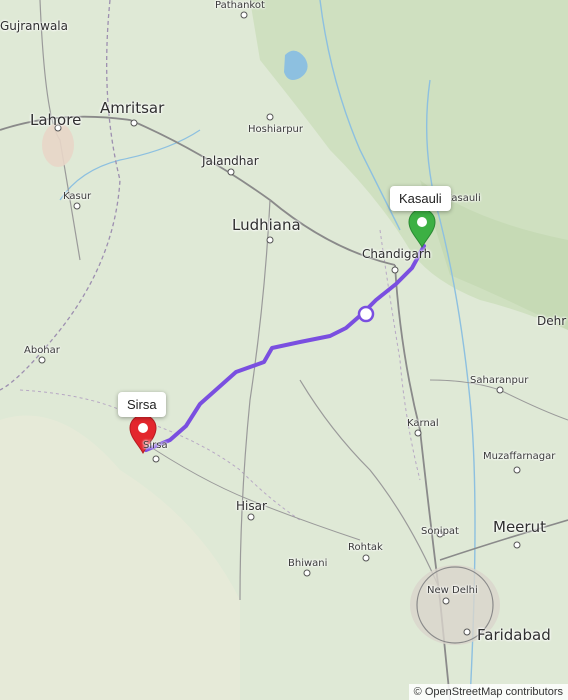 Image resolution: width=568 pixels, height=700 pixels. What do you see at coordinates (452, 590) in the screenshot?
I see `city-label-new-delhi: New Delhi` at bounding box center [452, 590].